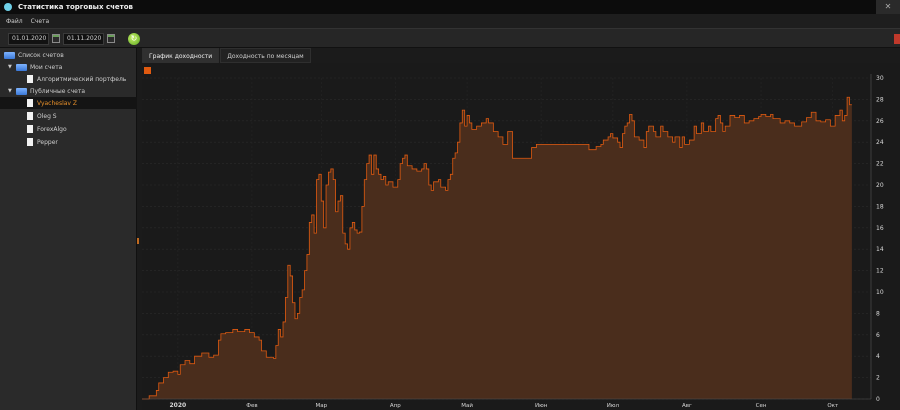  Describe the element at coordinates (541, 406) in the screenshot. I see `x-tick-label: Июн` at that location.